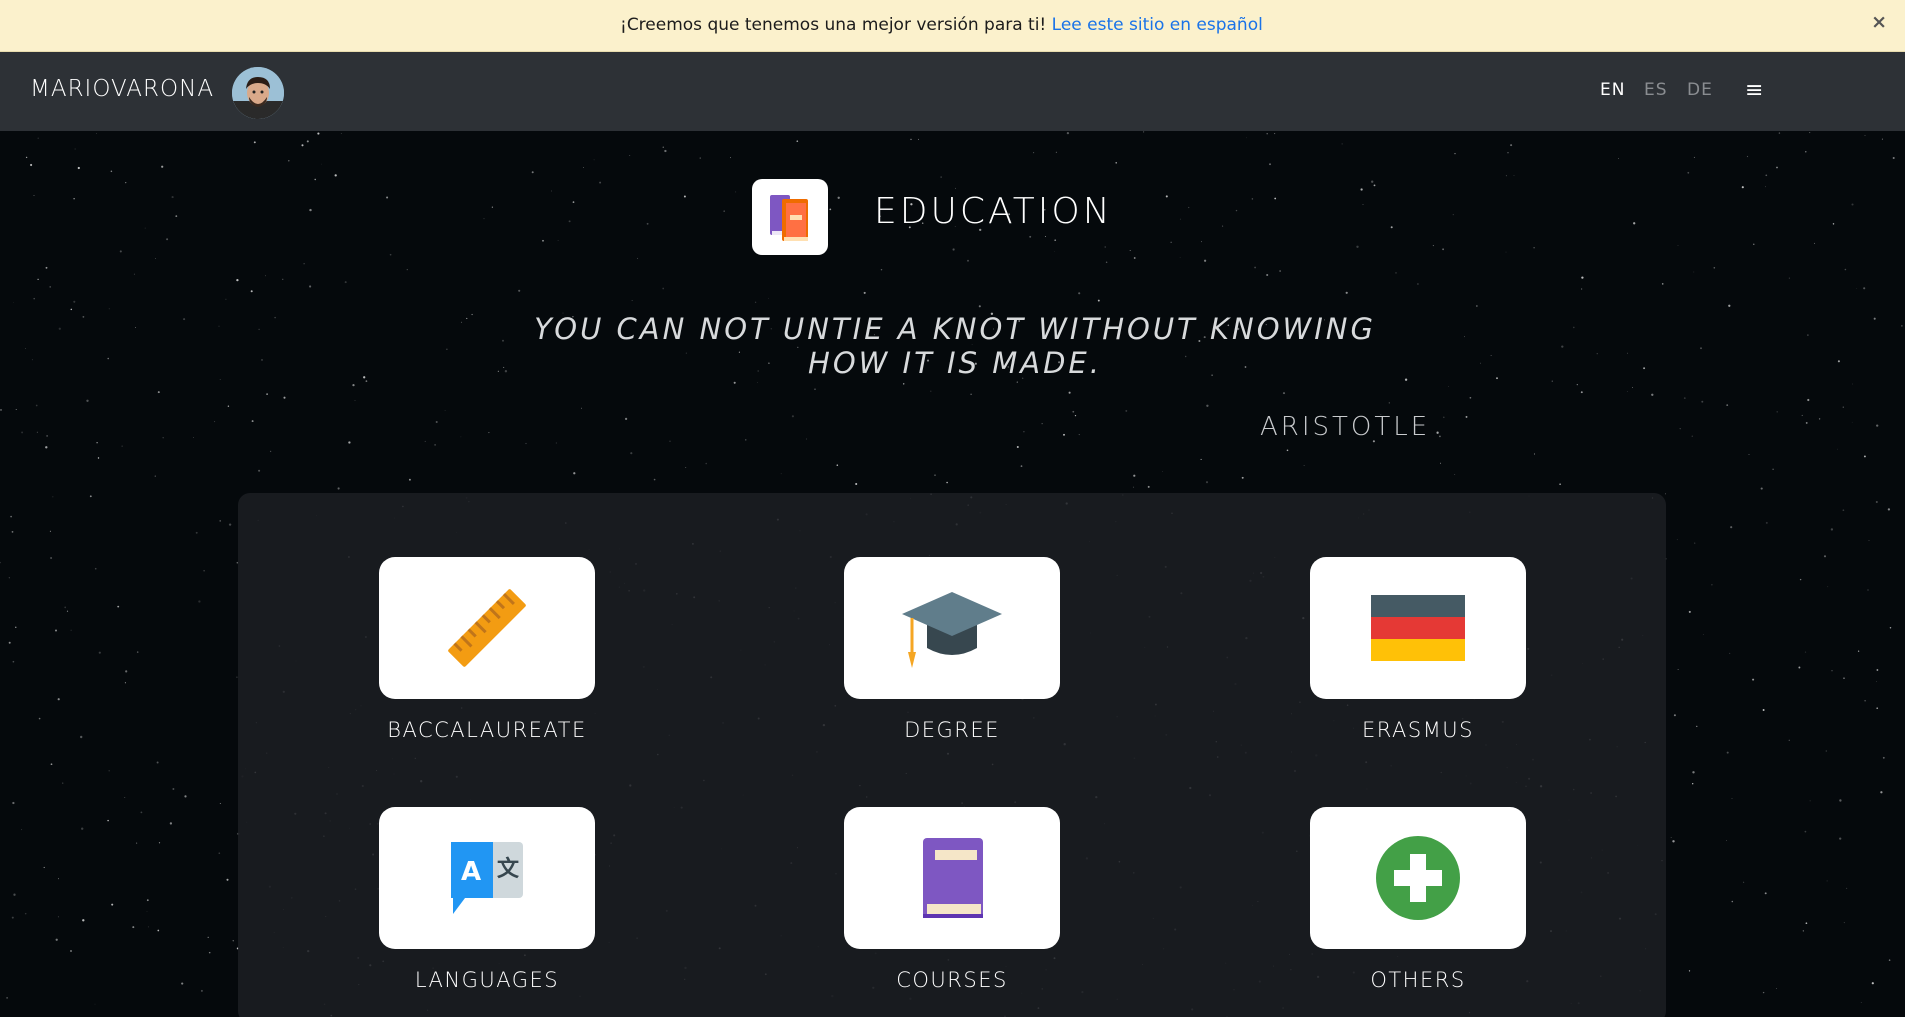 The width and height of the screenshot is (1905, 1017). Describe the element at coordinates (508, 869) in the screenshot. I see `svg-text: 文` at that location.